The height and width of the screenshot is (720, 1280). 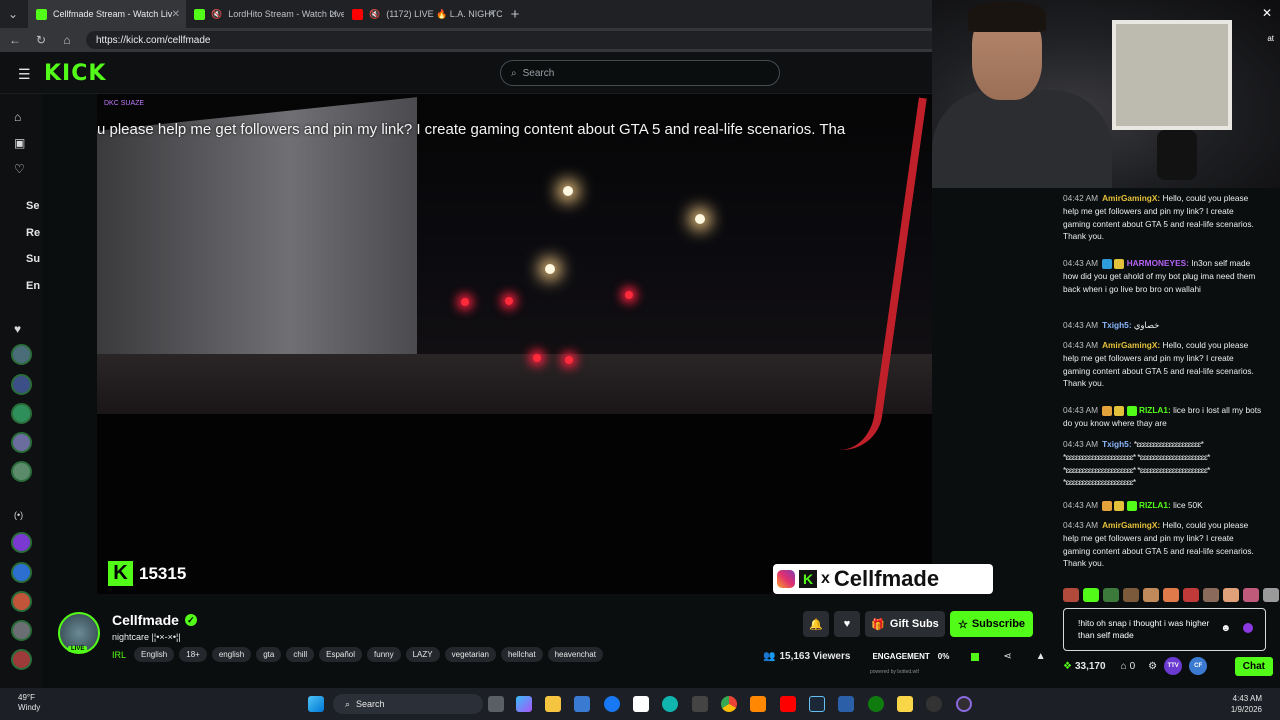 I want to click on sidebar-label: En, so click(x=33, y=286).